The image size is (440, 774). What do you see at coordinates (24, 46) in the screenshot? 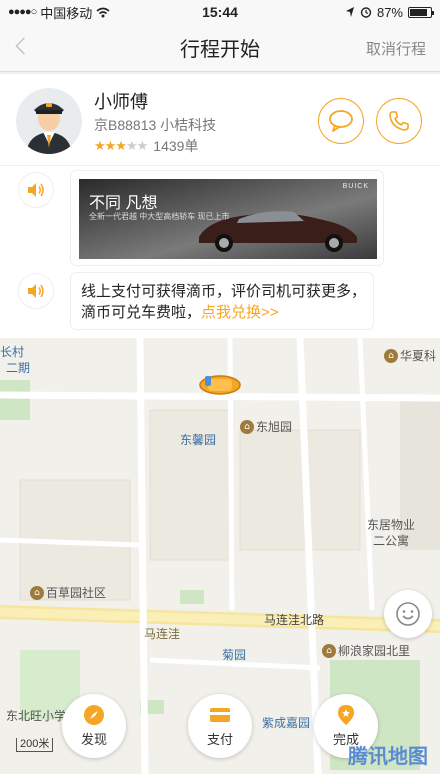
I see `back-icon` at bounding box center [24, 46].